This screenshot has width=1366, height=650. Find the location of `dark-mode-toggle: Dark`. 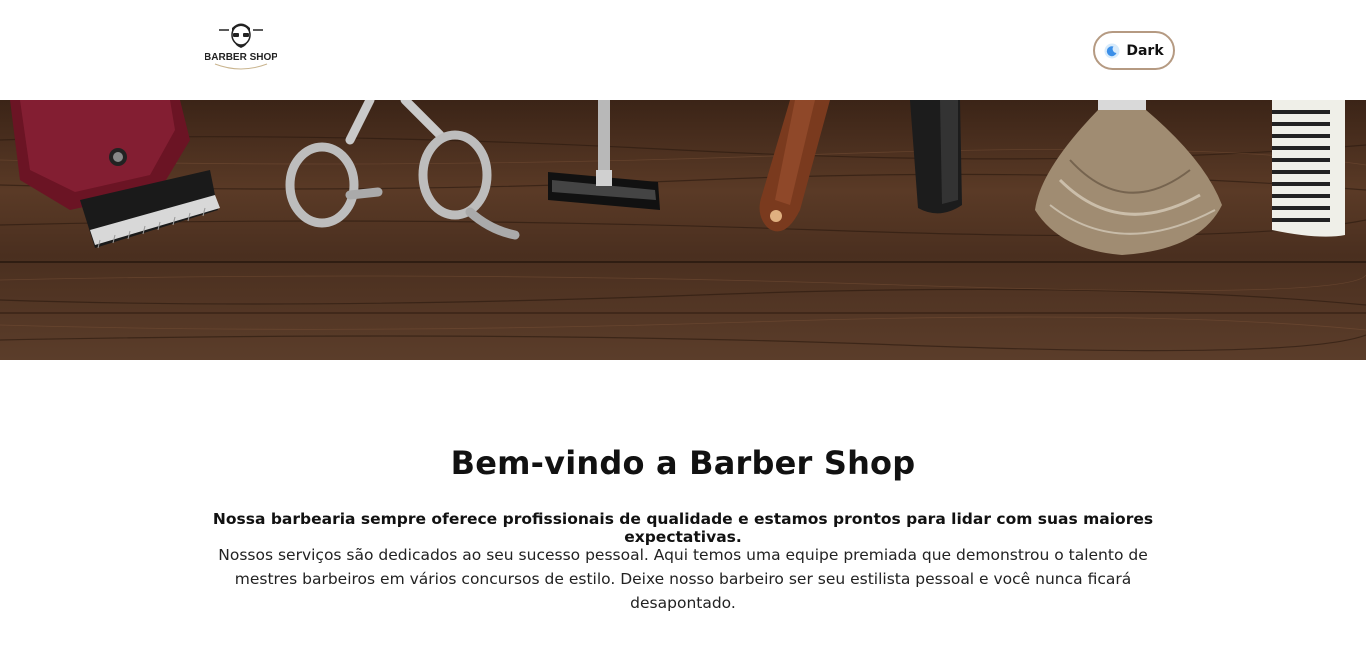

dark-mode-toggle: Dark is located at coordinates (1134, 50).